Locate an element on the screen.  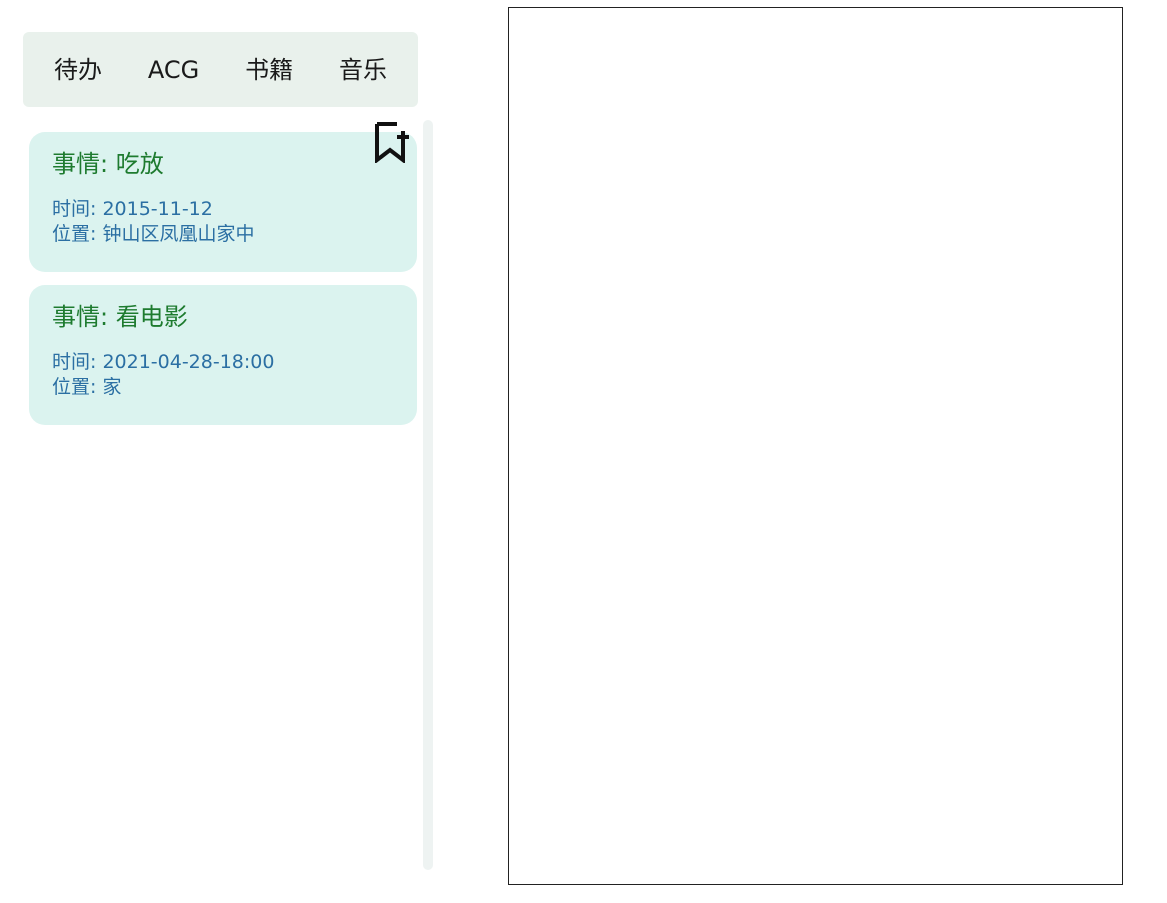
todo-location: 位置: 家 is located at coordinates (87, 387).